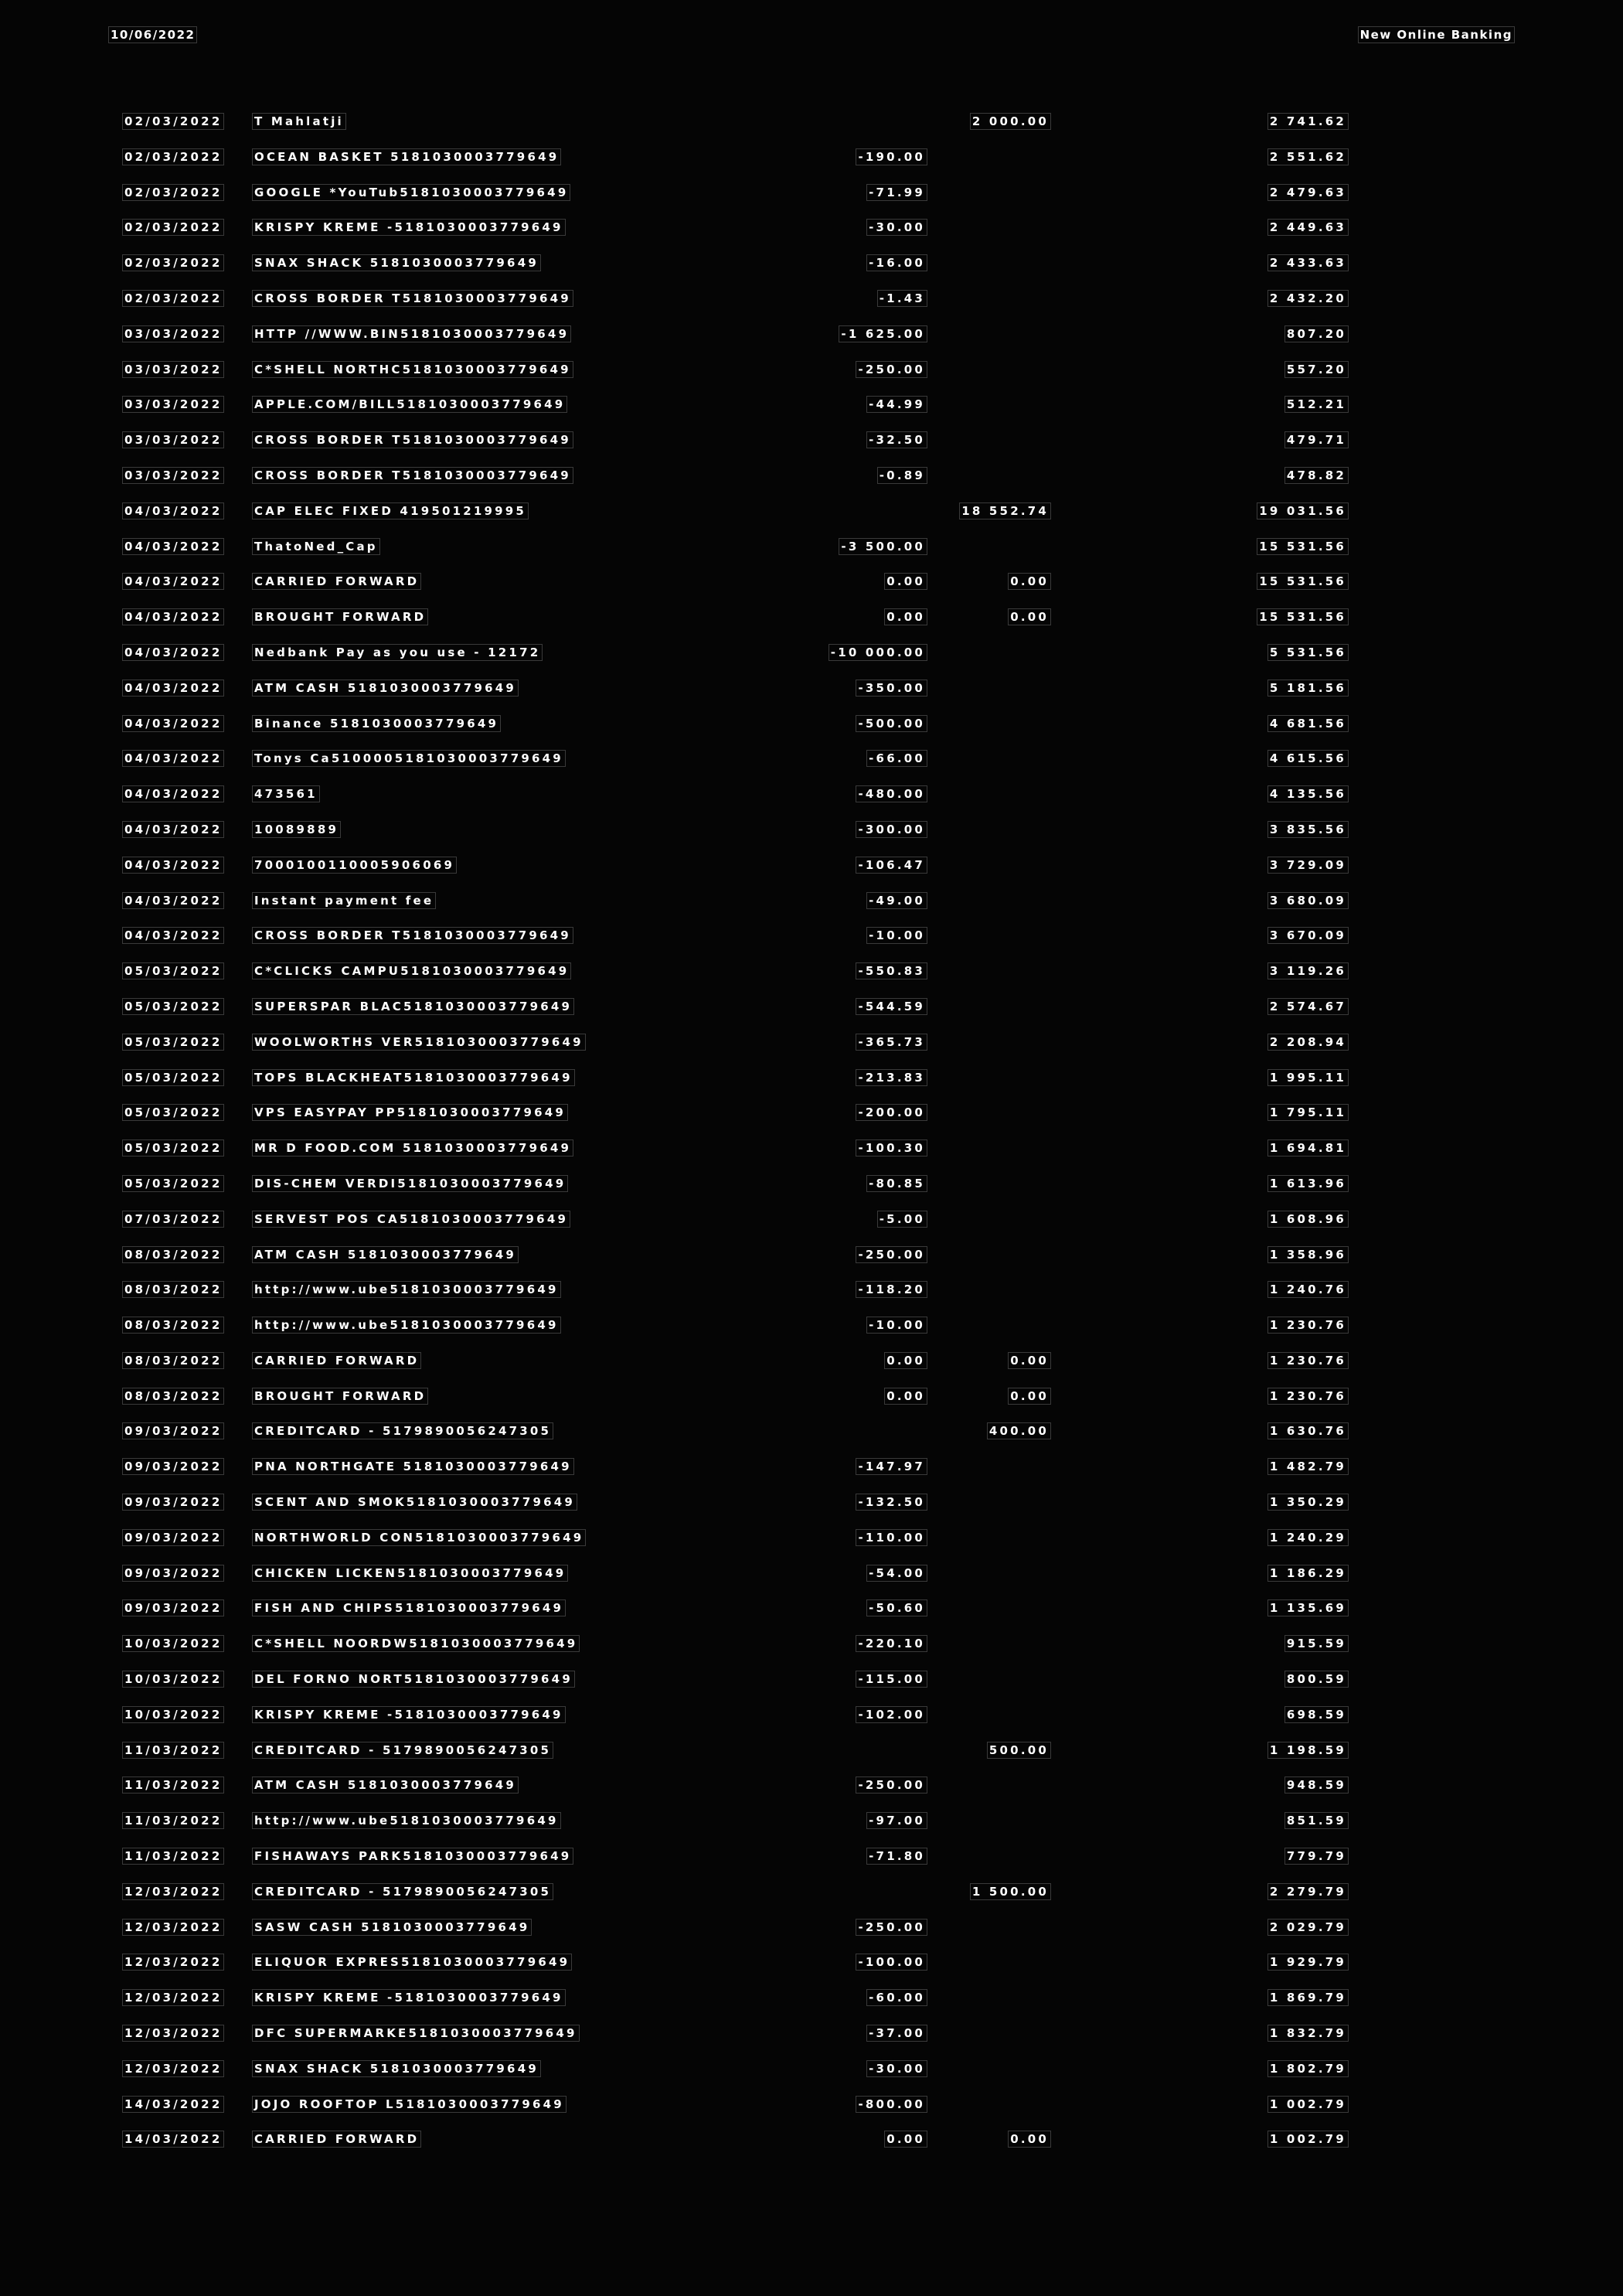  I want to click on transaction-balance: 779.79, so click(1316, 1856).